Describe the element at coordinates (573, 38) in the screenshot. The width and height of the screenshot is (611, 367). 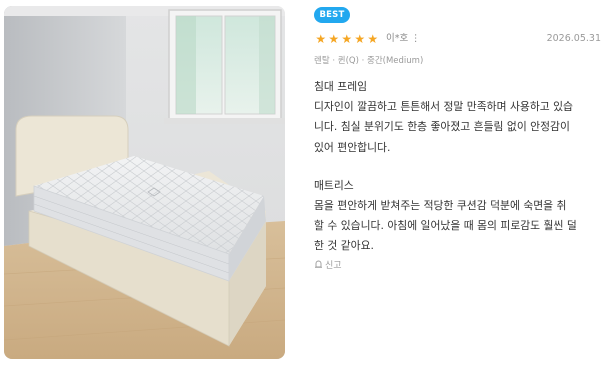
I see `review-date: 2026.05.31` at that location.